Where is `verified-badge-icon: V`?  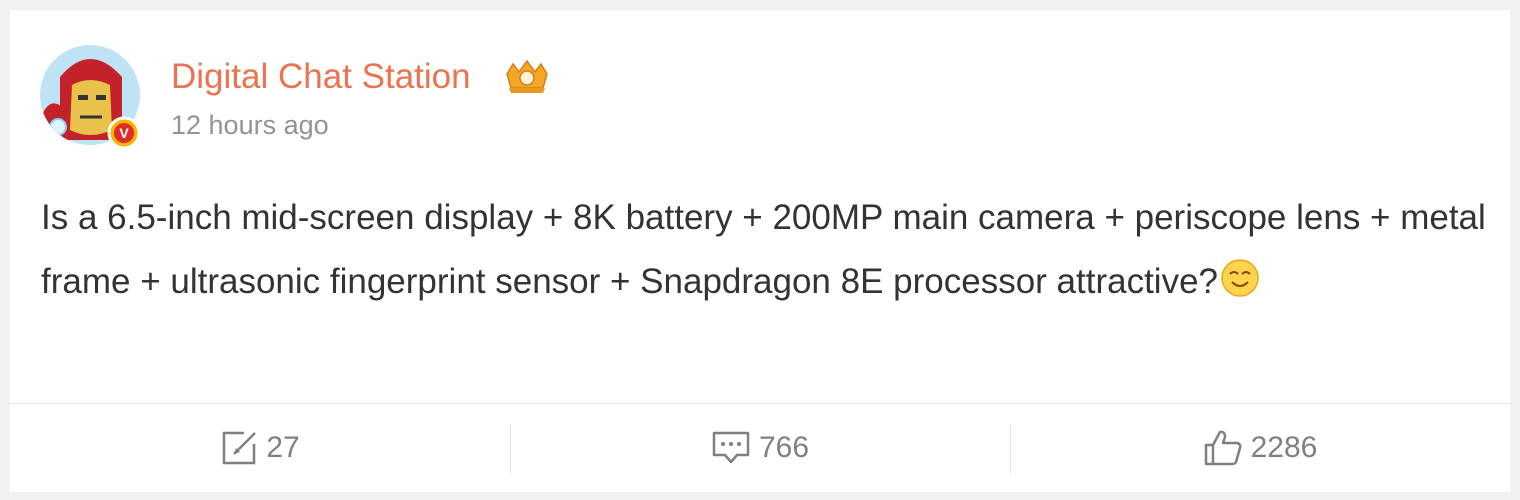
verified-badge-icon: V is located at coordinates (124, 133).